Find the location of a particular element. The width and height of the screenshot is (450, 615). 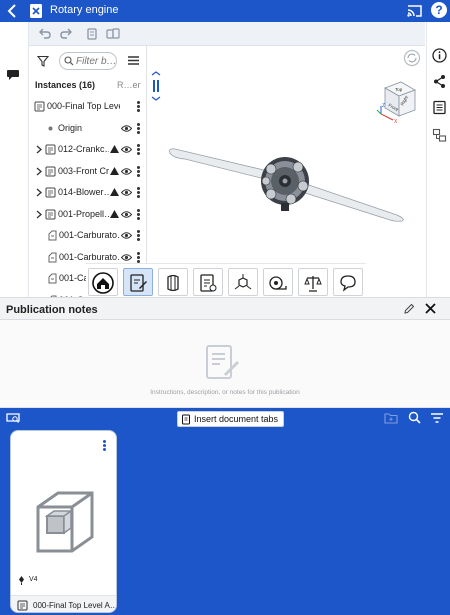

card-menu-icon is located at coordinates (104, 446).